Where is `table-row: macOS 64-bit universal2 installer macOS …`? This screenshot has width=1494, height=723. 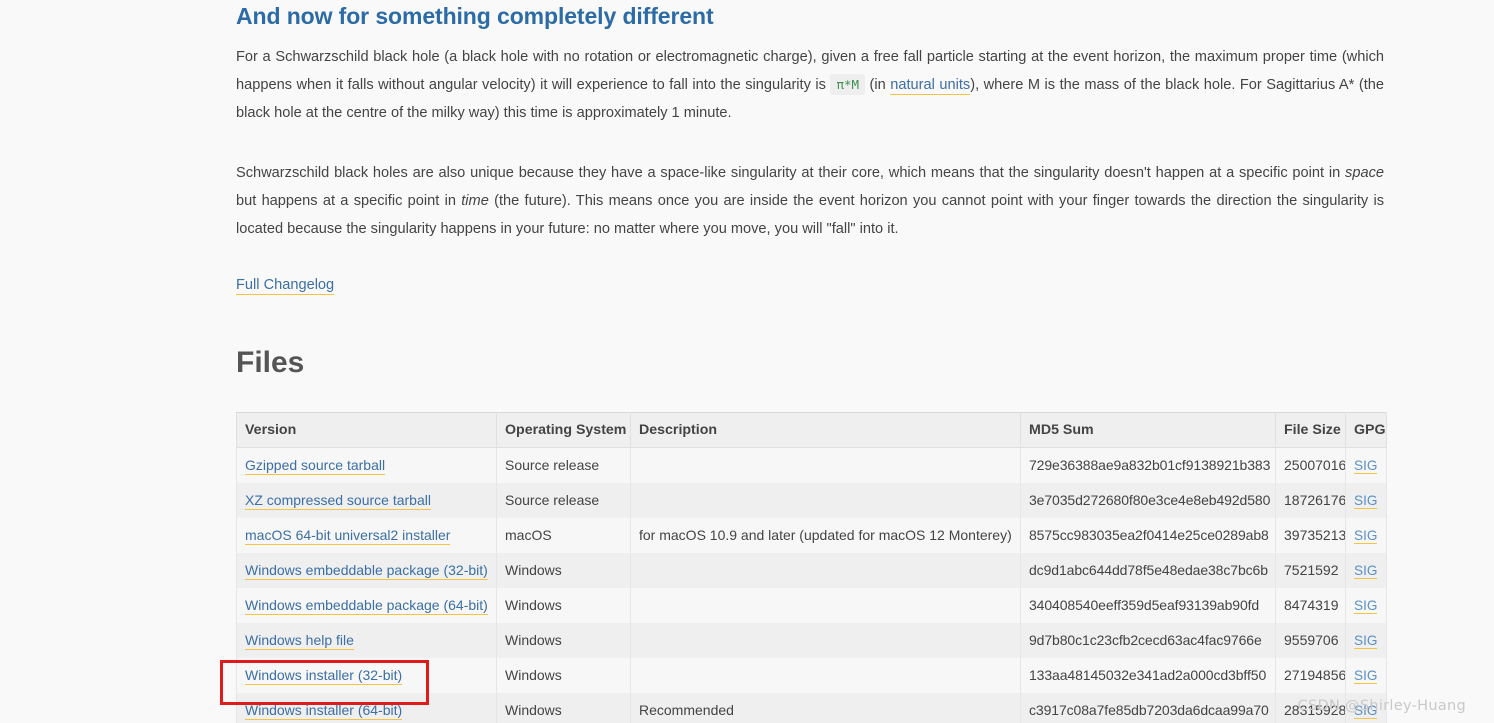
table-row: macOS 64-bit universal2 installer macOS … is located at coordinates (811, 535).